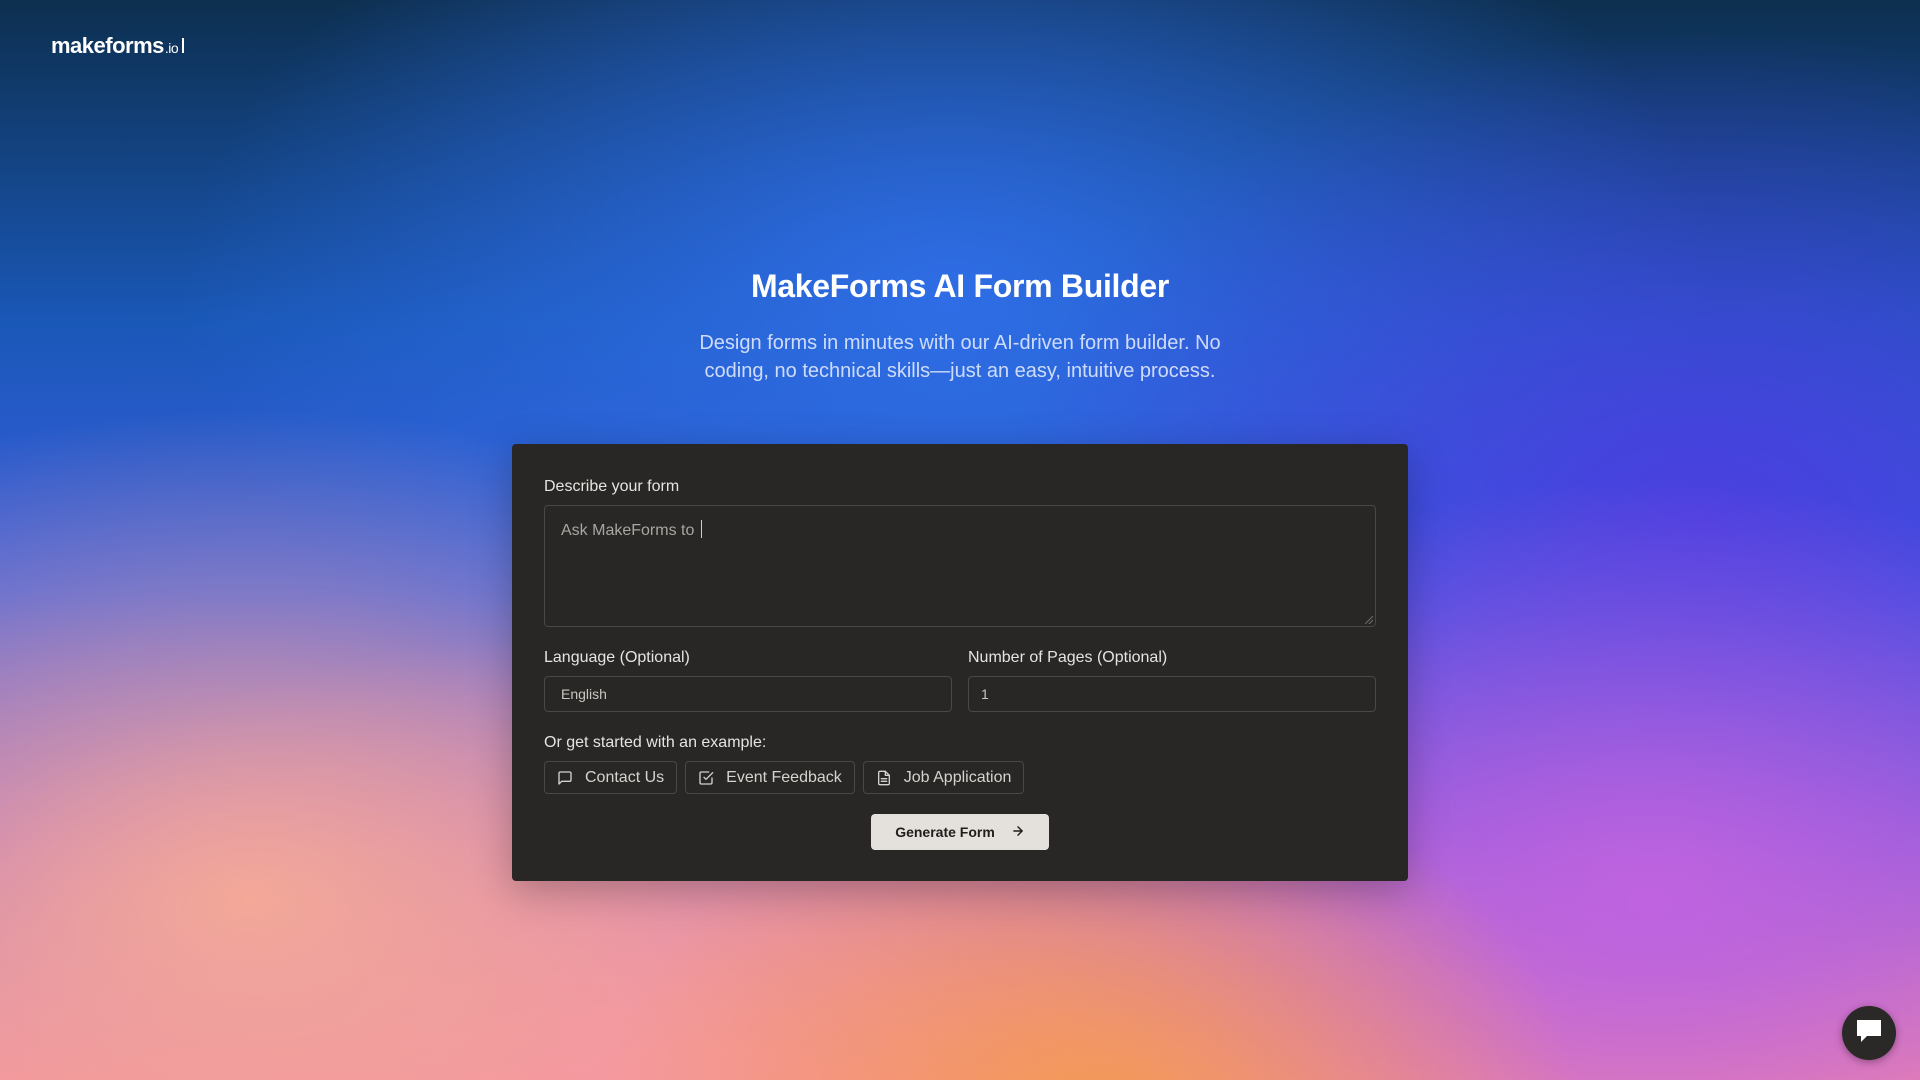 Image resolution: width=1920 pixels, height=1080 pixels. I want to click on pages-label: Number of Pages (Optional), so click(1068, 657).